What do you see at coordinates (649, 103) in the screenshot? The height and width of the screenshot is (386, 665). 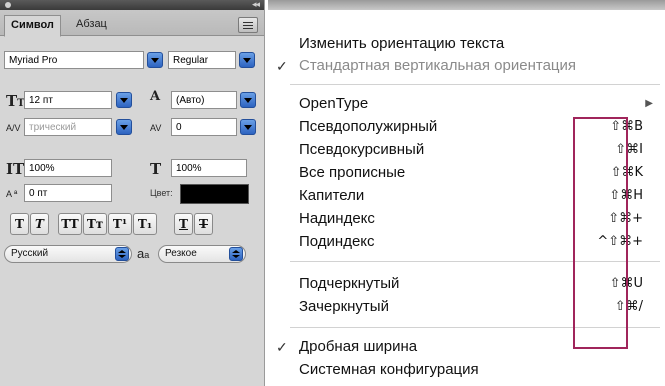 I see `submenu-arrow-icon: ▶` at bounding box center [649, 103].